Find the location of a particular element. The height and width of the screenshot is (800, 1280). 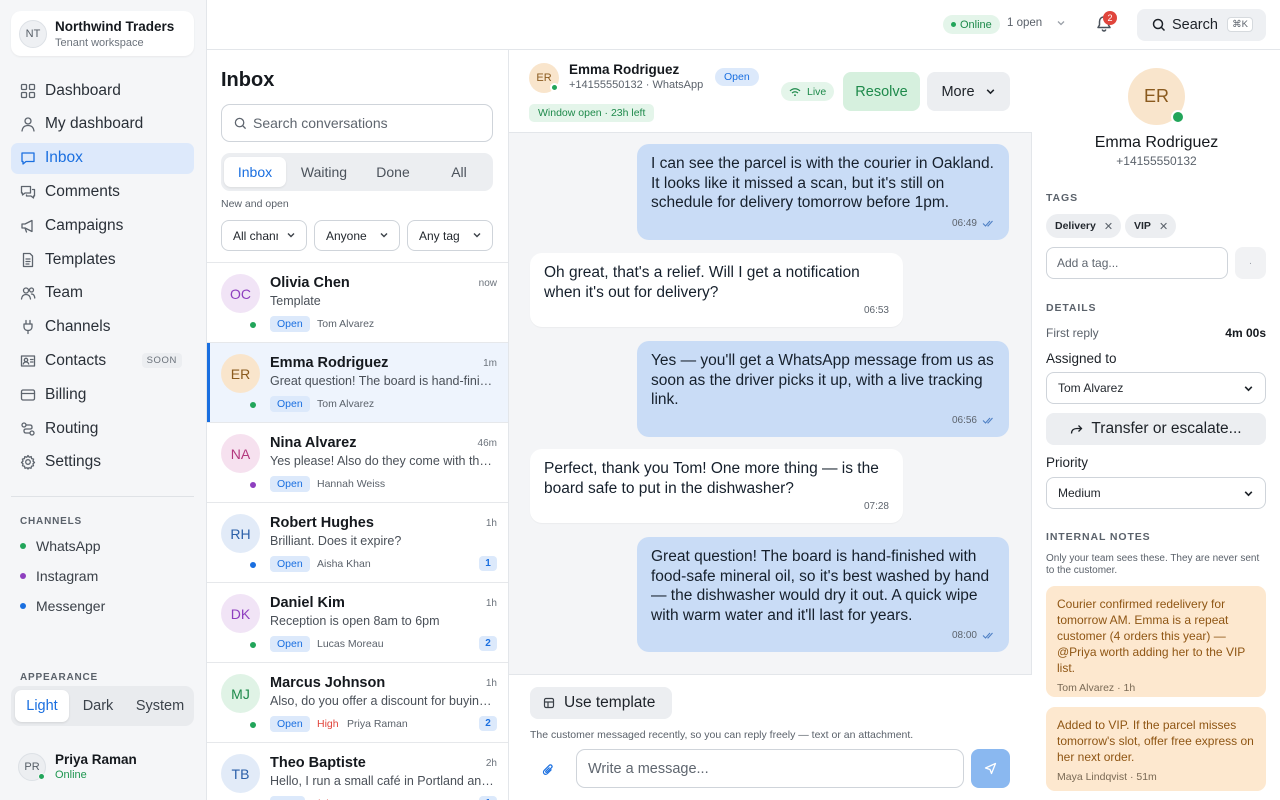

conversation-time: 1m is located at coordinates (490, 363).